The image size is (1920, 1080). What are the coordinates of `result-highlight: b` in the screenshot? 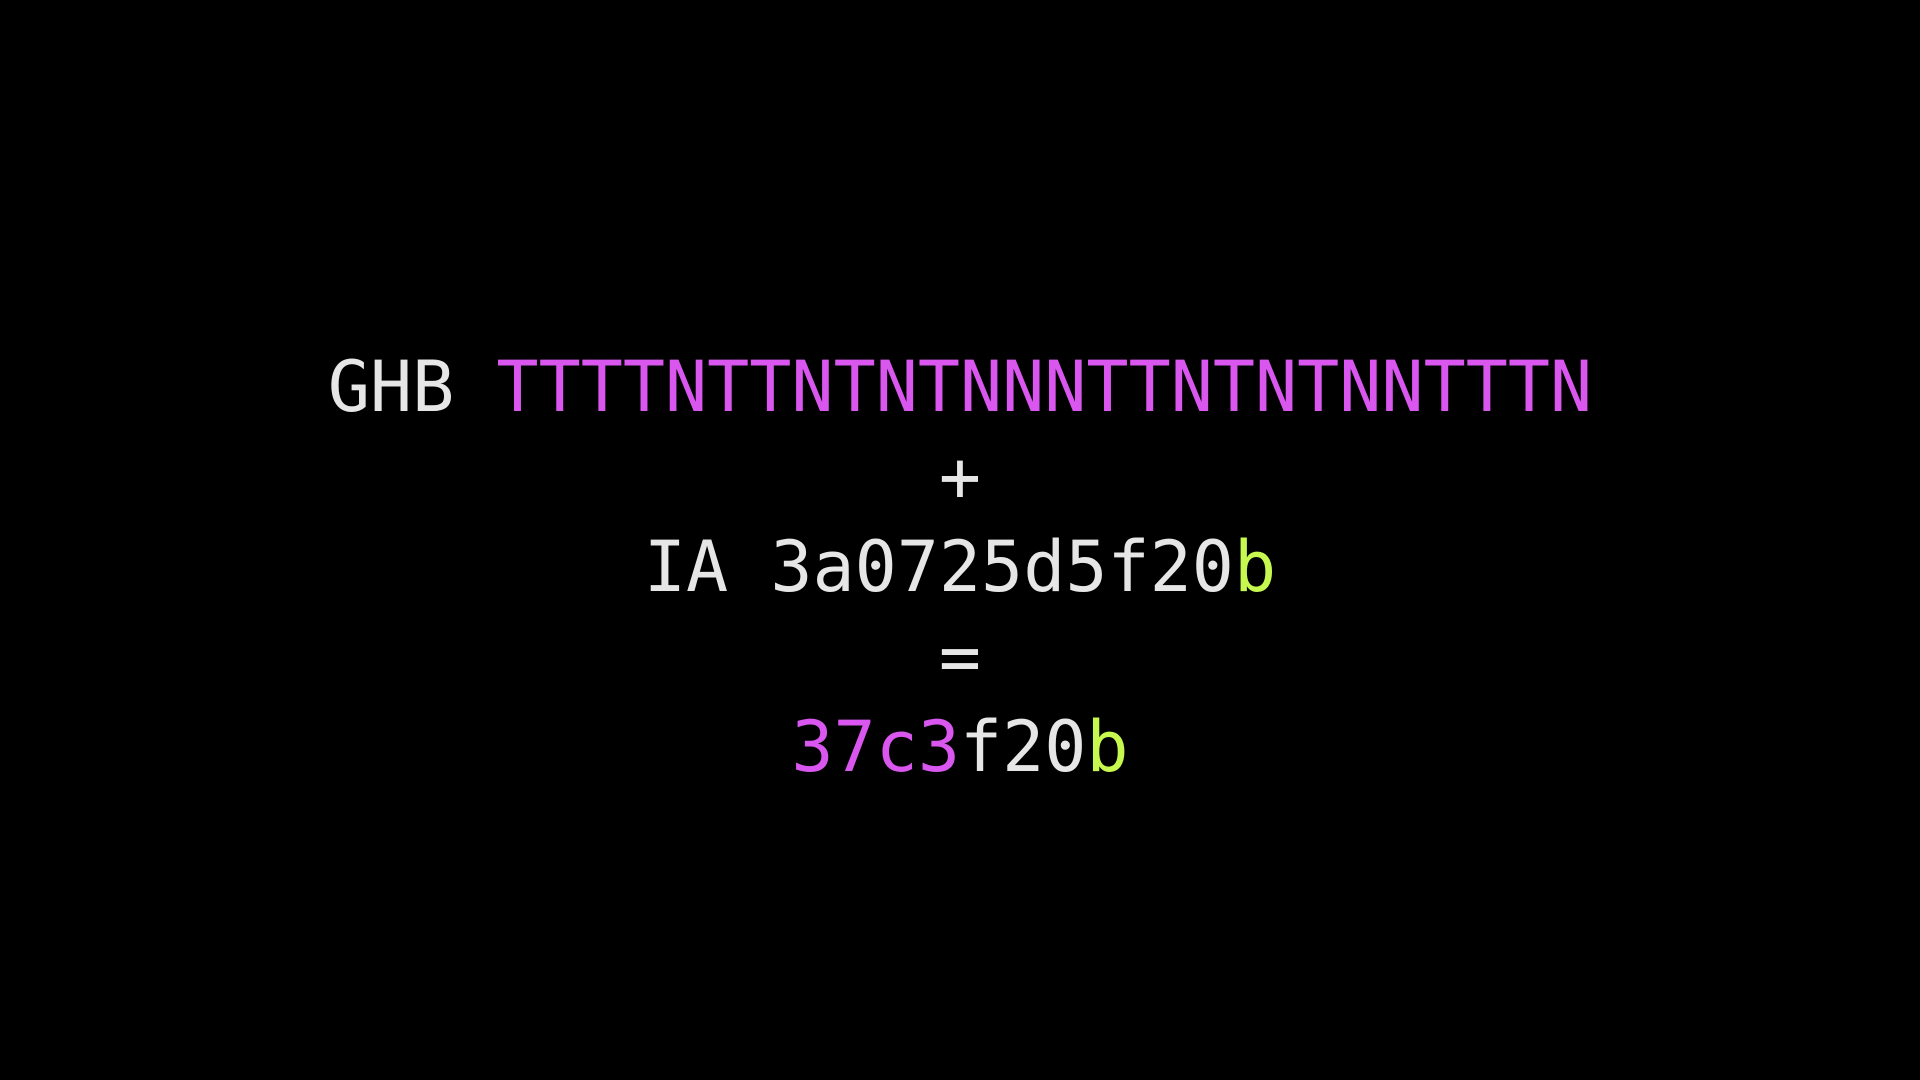 It's located at (1107, 747).